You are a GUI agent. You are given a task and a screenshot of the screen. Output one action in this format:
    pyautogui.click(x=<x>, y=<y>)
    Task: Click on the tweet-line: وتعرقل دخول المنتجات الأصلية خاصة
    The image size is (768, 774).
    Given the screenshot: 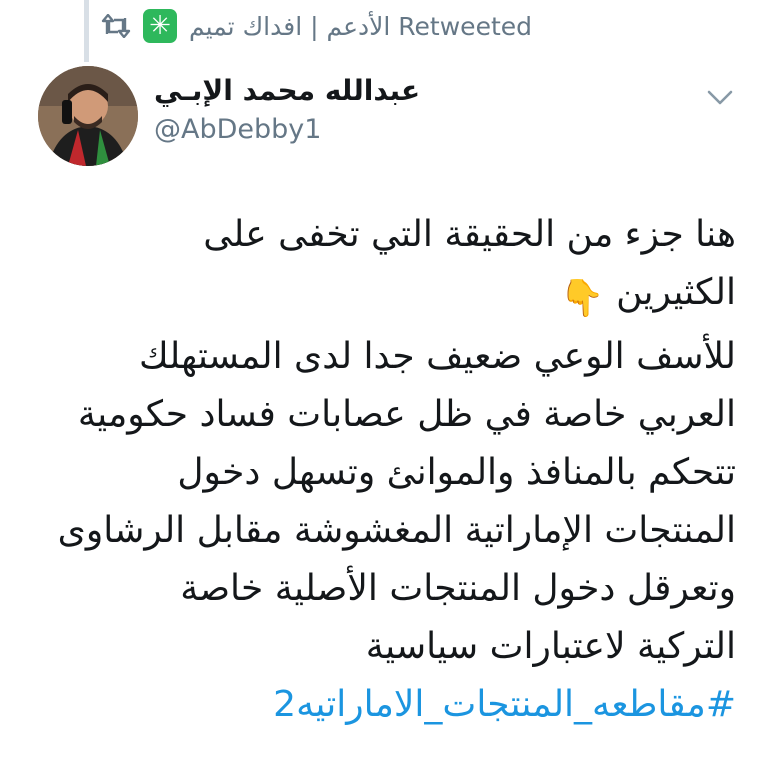 What is the action you would take?
    pyautogui.click(x=458, y=588)
    